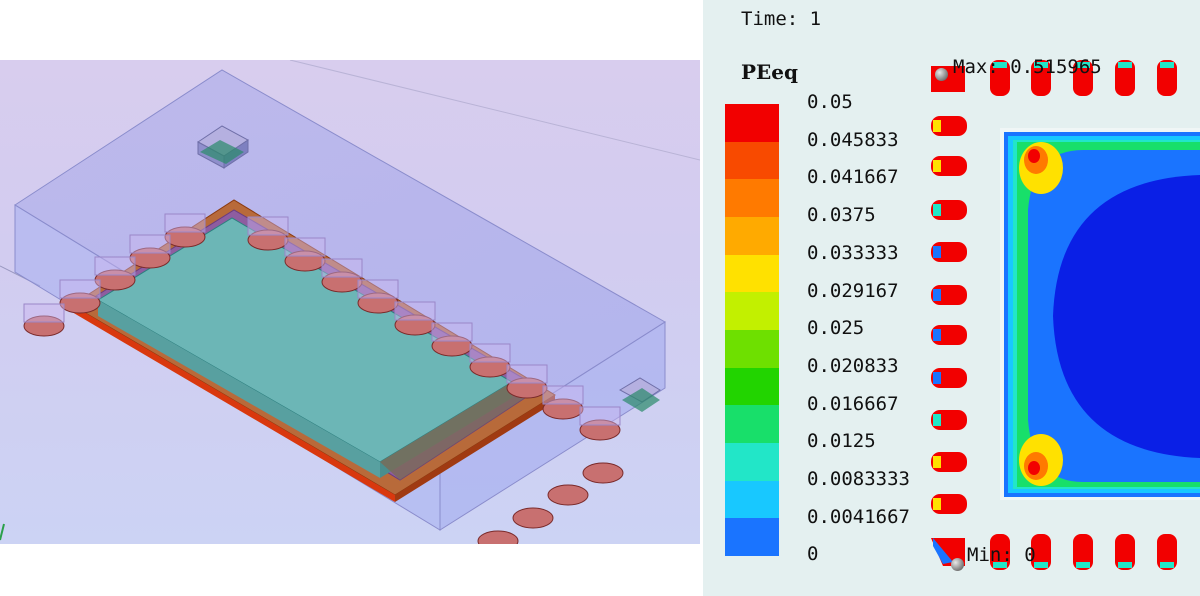 This screenshot has height=596, width=1200. What do you see at coordinates (949, 315) in the screenshot?
I see `left-leads` at bounding box center [949, 315].